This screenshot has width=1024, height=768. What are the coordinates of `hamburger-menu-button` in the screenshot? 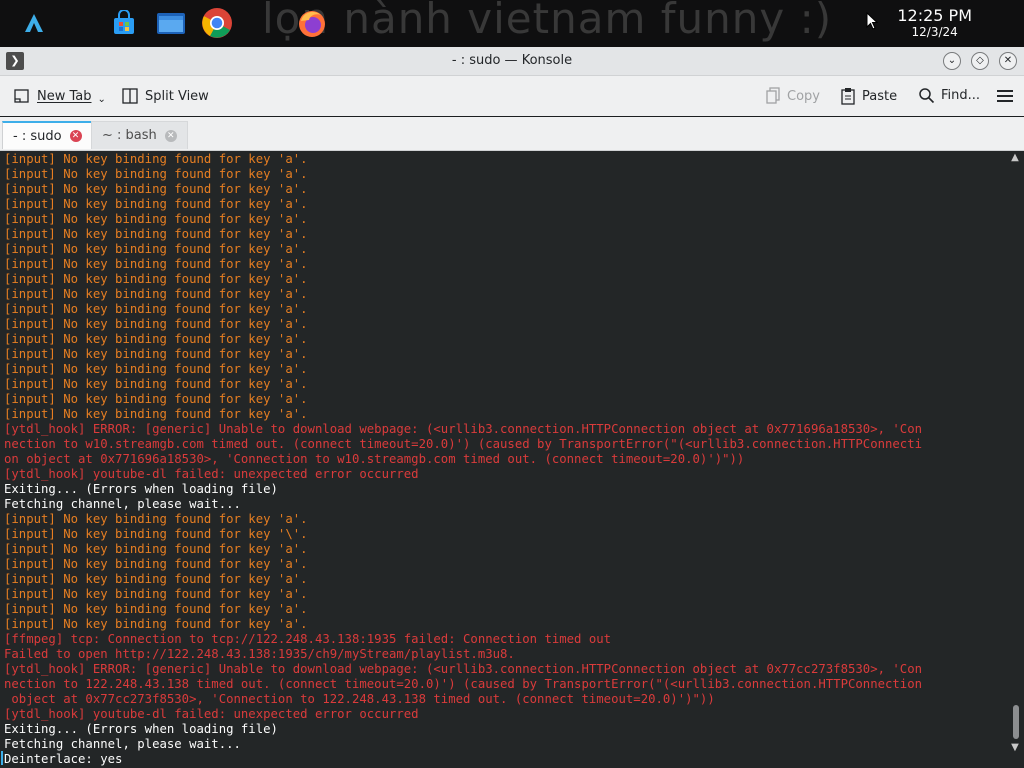 It's located at (1005, 96).